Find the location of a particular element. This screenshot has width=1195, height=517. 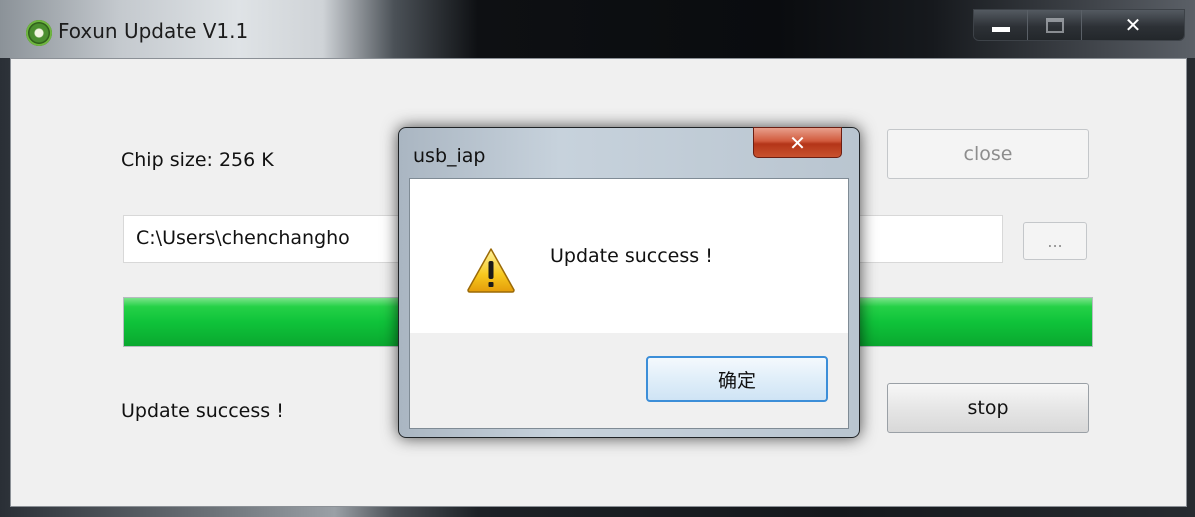

maximize-icon is located at coordinates (1054, 25).